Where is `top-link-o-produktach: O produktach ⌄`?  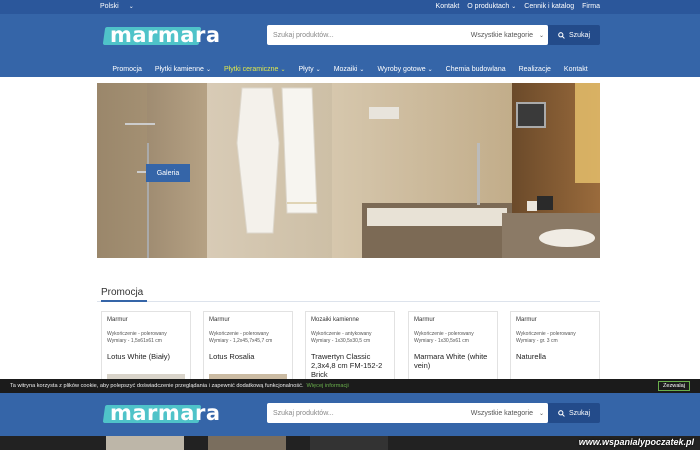 top-link-o-produktach: O produktach ⌄ is located at coordinates (491, 6).